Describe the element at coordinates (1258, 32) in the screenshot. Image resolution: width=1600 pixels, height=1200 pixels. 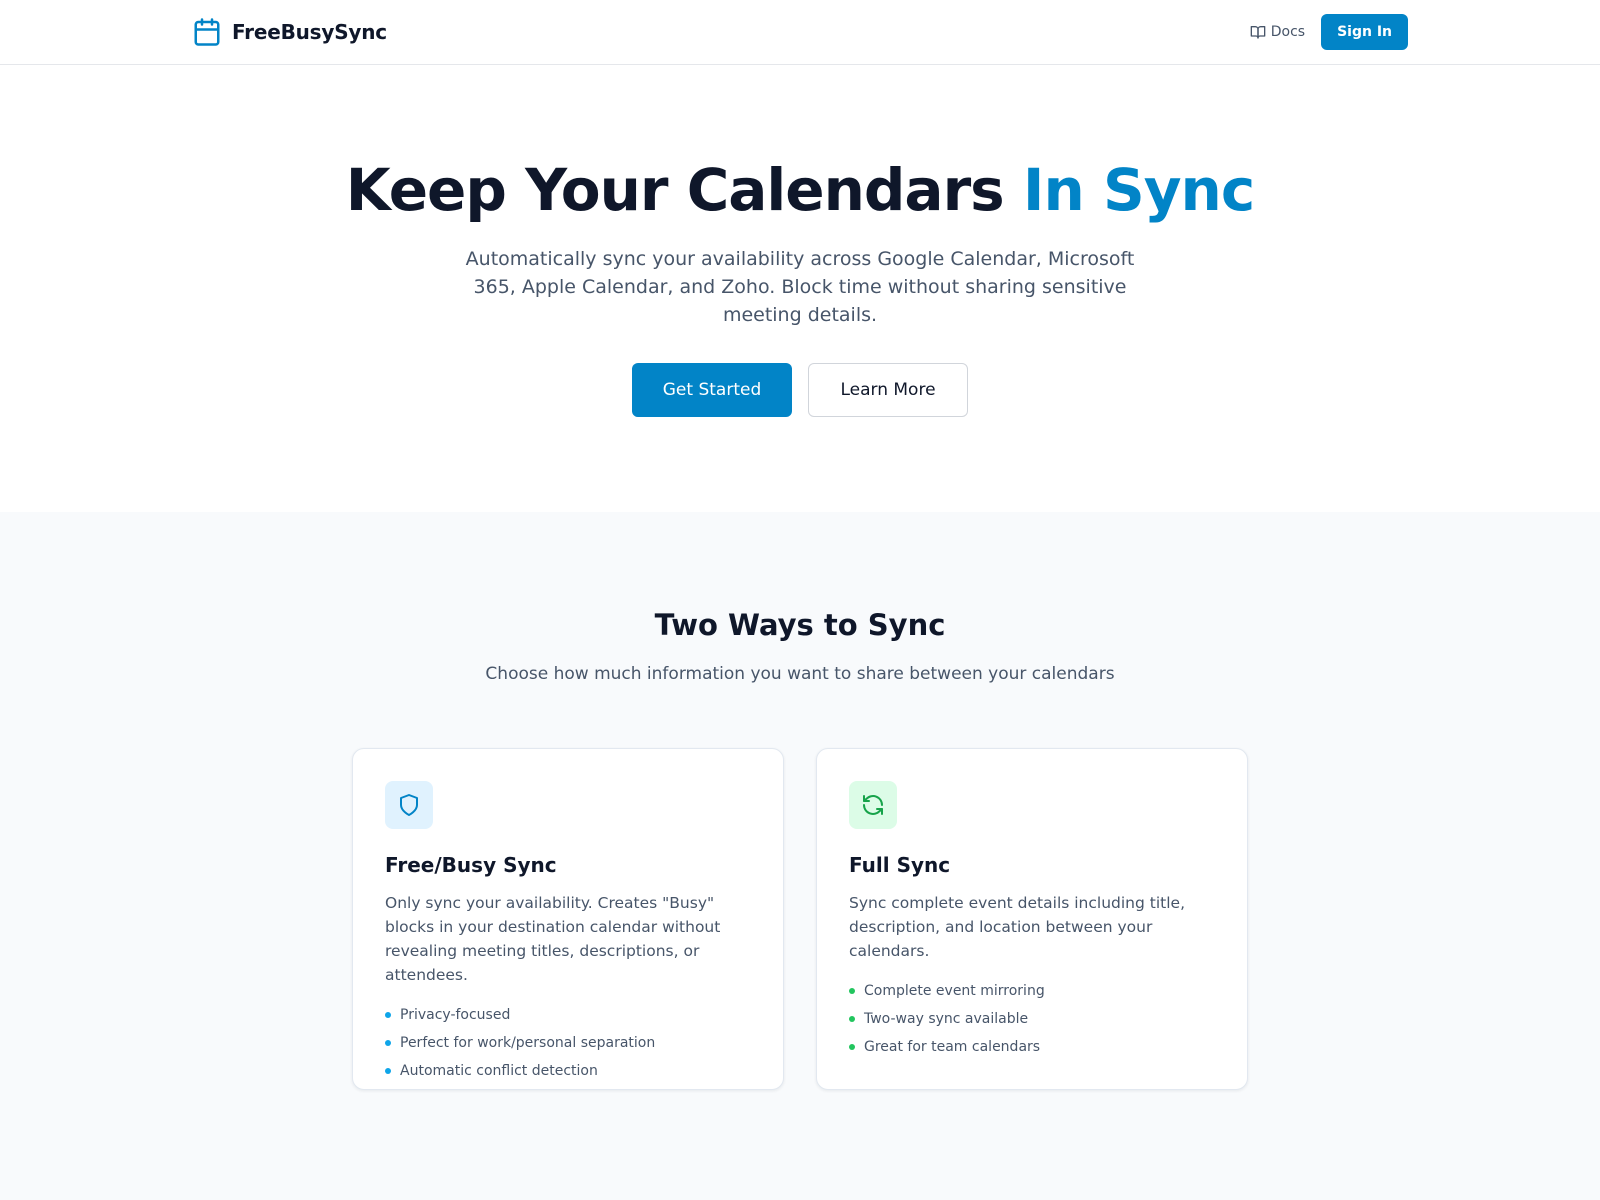
I see `book-open-icon` at that location.